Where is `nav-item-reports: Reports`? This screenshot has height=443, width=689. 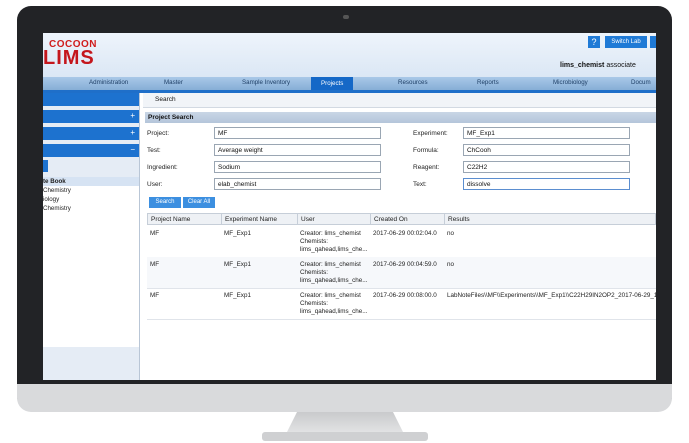
nav-item-reports: Reports is located at coordinates (488, 82).